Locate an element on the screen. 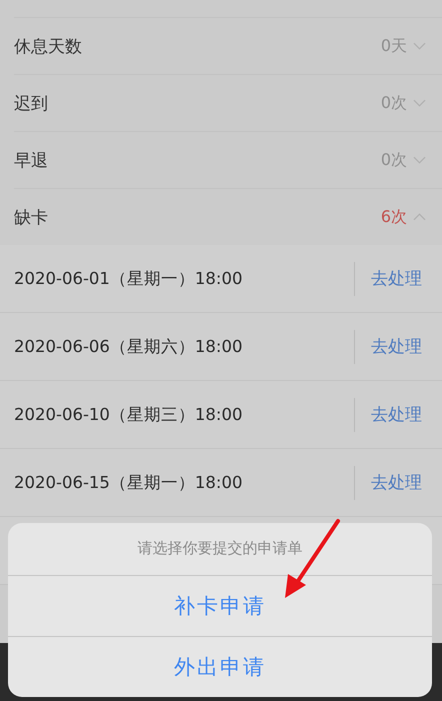 This screenshot has height=701, width=442. row-label: 早退 is located at coordinates (31, 161).